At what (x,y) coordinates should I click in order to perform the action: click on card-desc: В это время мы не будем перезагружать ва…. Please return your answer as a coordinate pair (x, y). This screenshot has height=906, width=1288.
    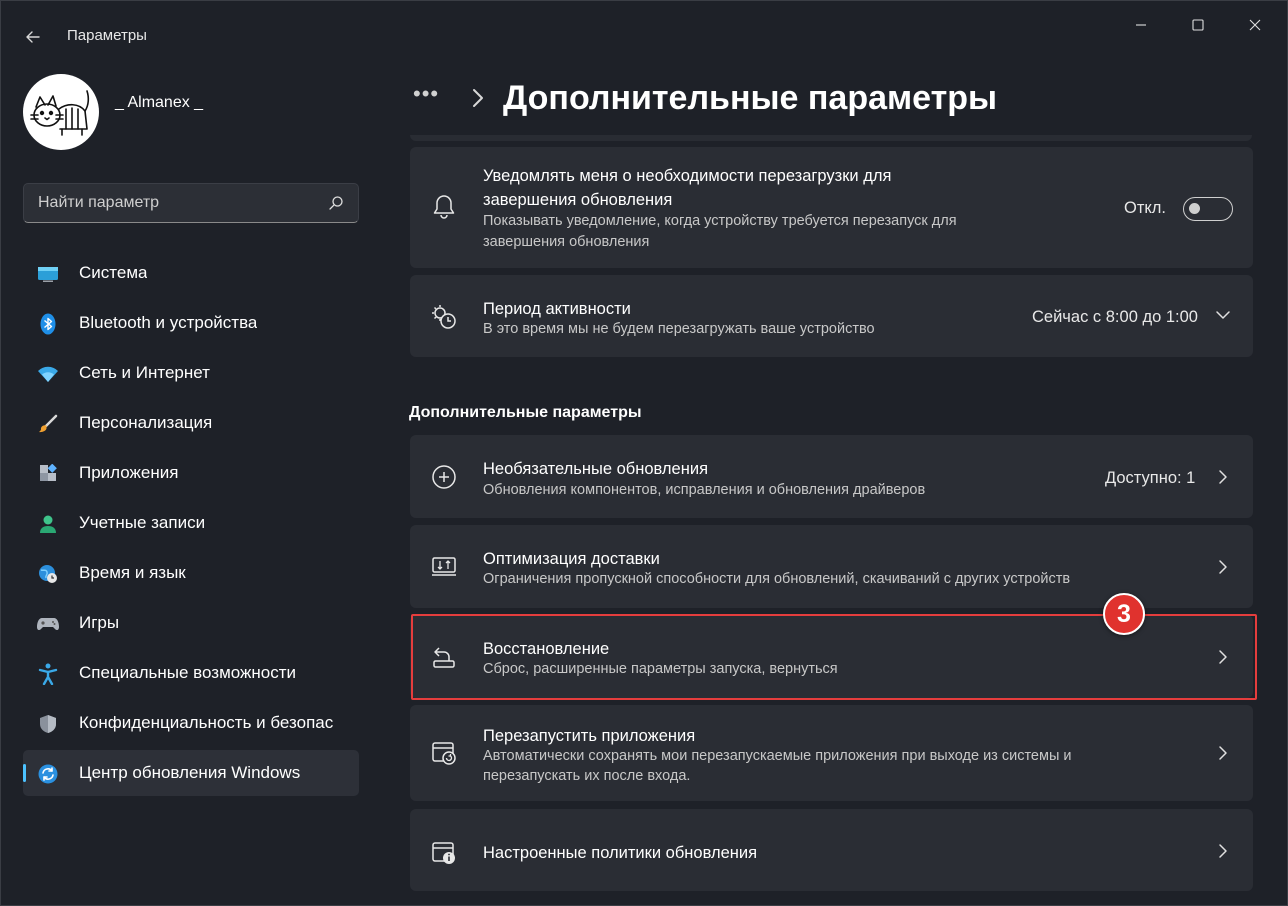
    Looking at the image, I should click on (679, 329).